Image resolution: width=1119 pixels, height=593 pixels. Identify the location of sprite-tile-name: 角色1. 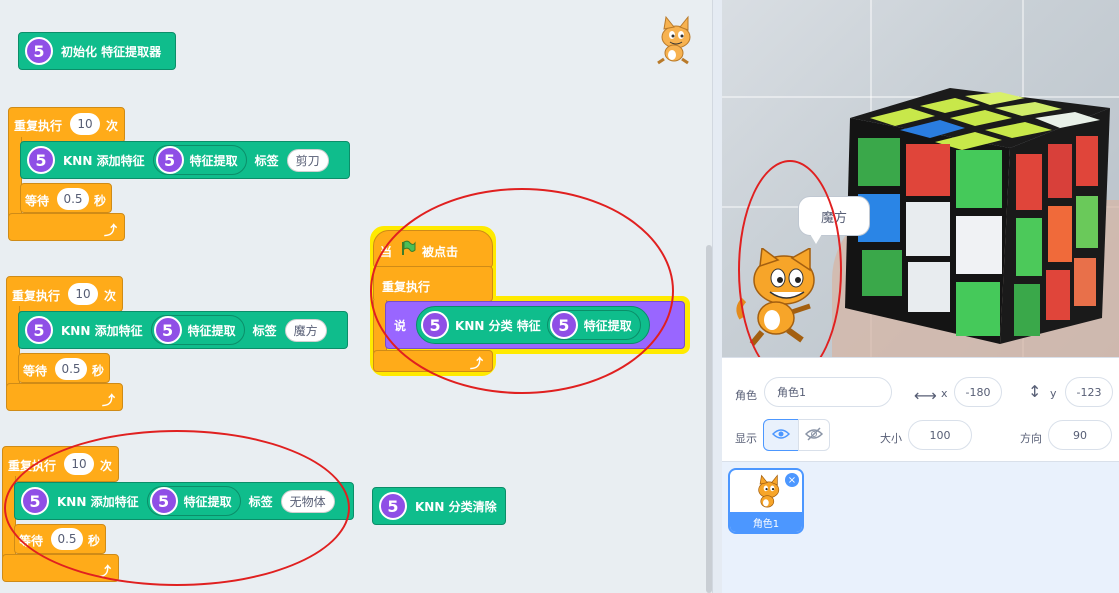
(766, 522).